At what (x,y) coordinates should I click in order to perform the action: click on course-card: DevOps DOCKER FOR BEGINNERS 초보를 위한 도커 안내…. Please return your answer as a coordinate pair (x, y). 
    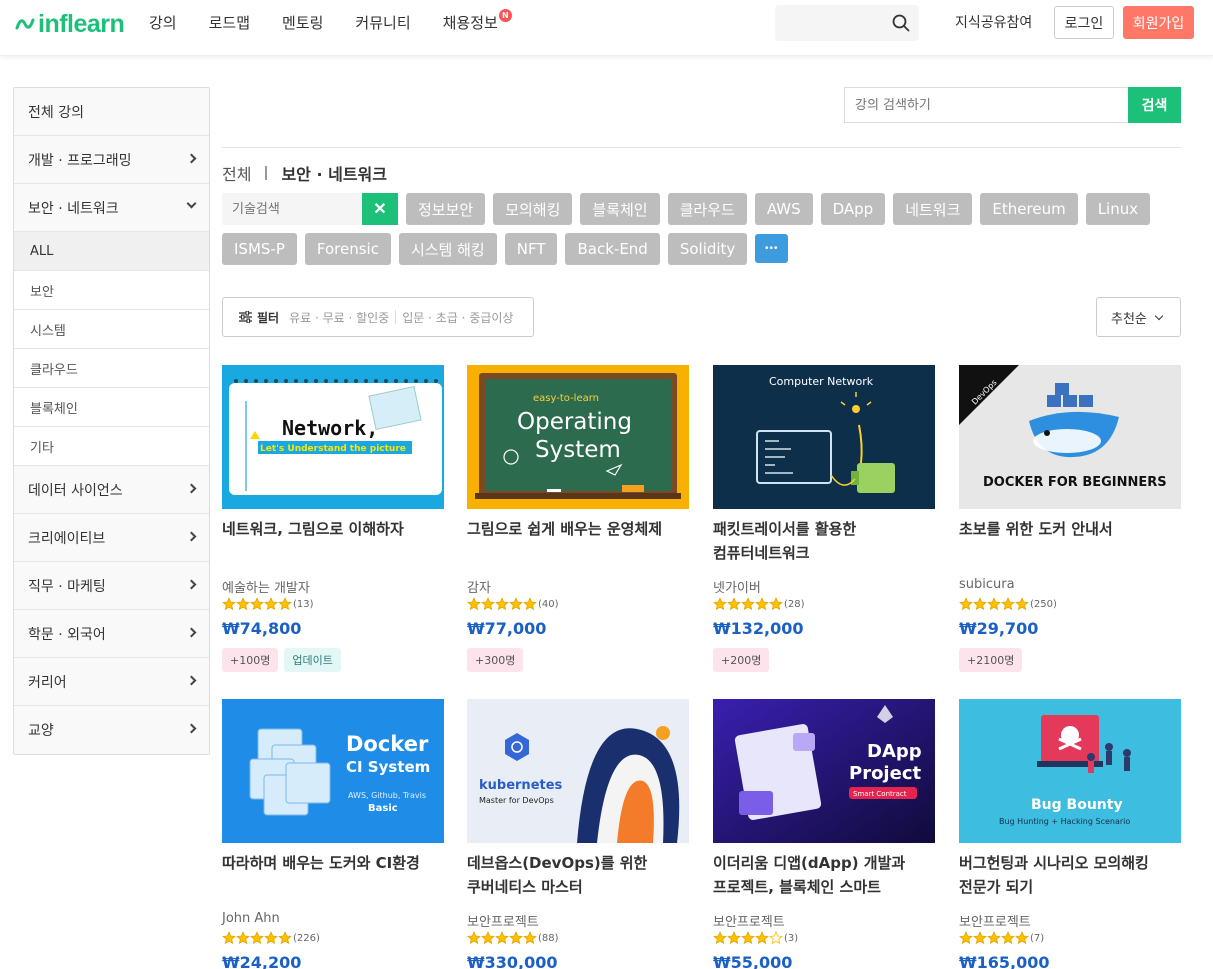
    Looking at the image, I should click on (1070, 518).